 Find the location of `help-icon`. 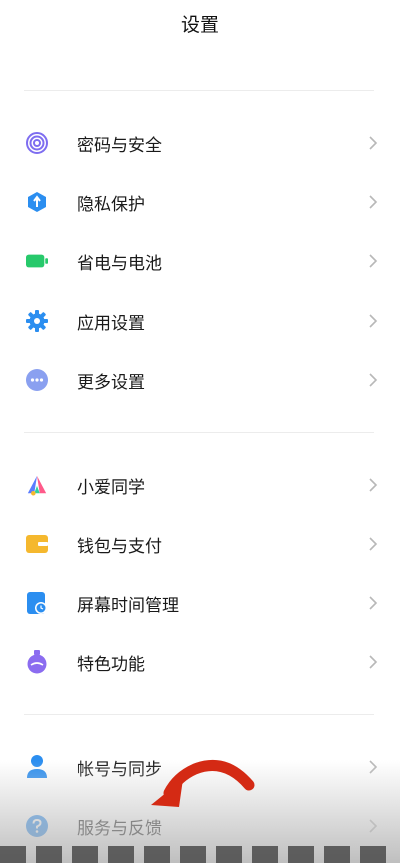

help-icon is located at coordinates (37, 826).